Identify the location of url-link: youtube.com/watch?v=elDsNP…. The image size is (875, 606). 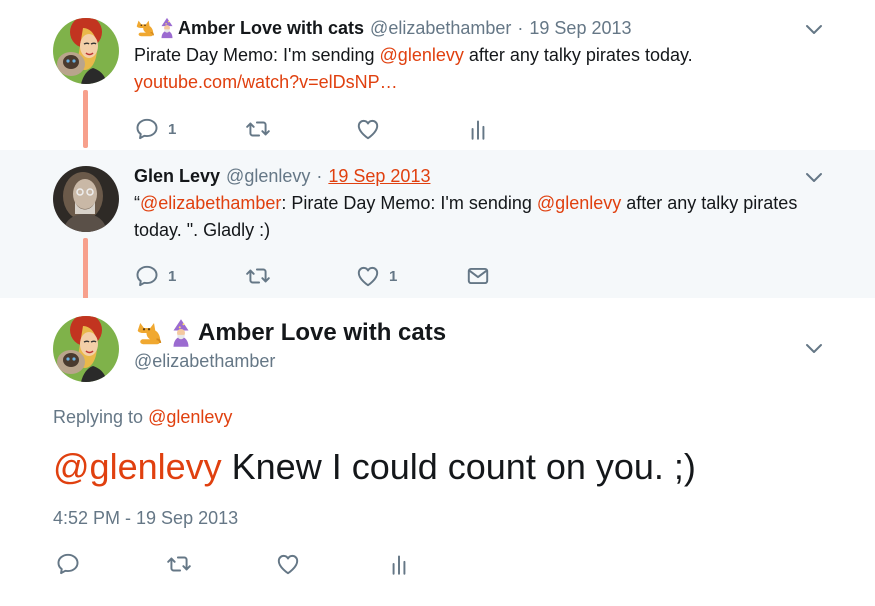
(266, 82).